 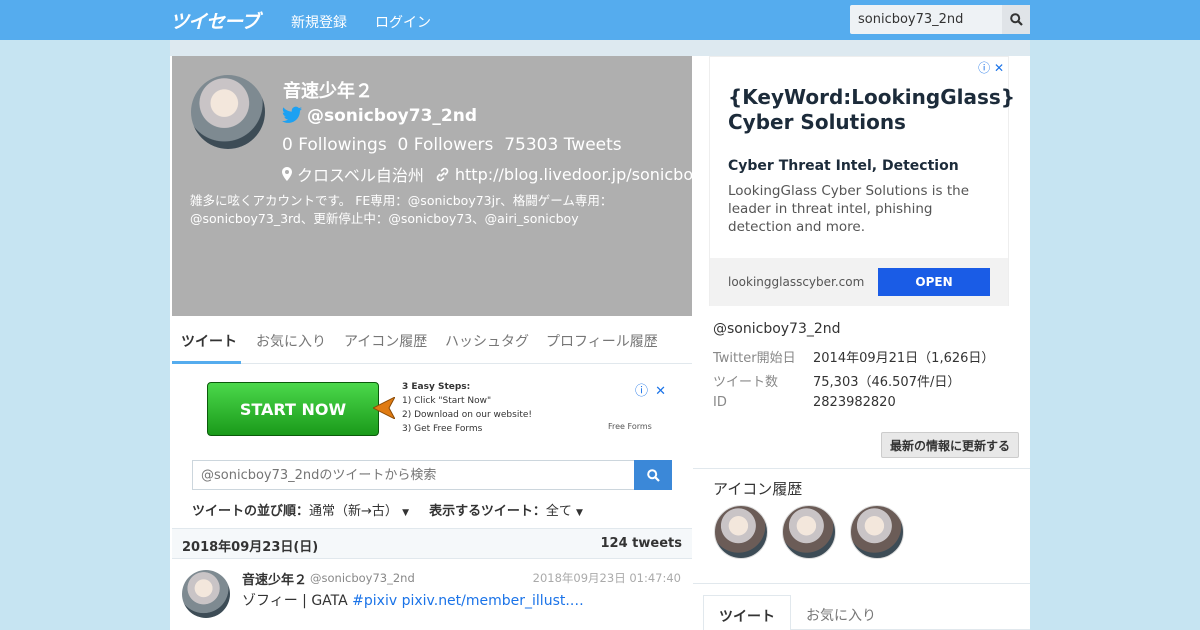 I want to click on header-search-input, so click(x=926, y=19).